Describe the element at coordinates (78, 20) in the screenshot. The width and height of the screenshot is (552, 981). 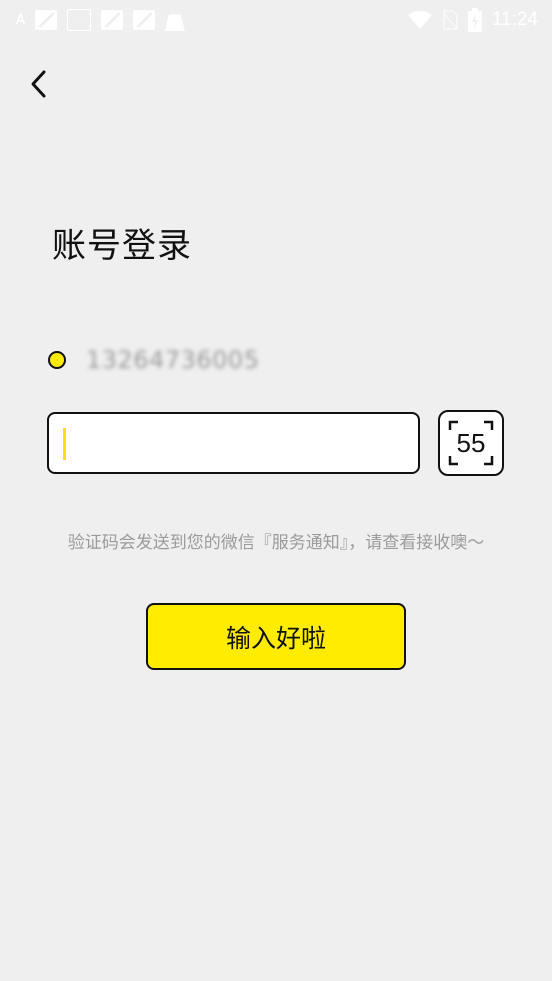
I see `news-icon` at that location.